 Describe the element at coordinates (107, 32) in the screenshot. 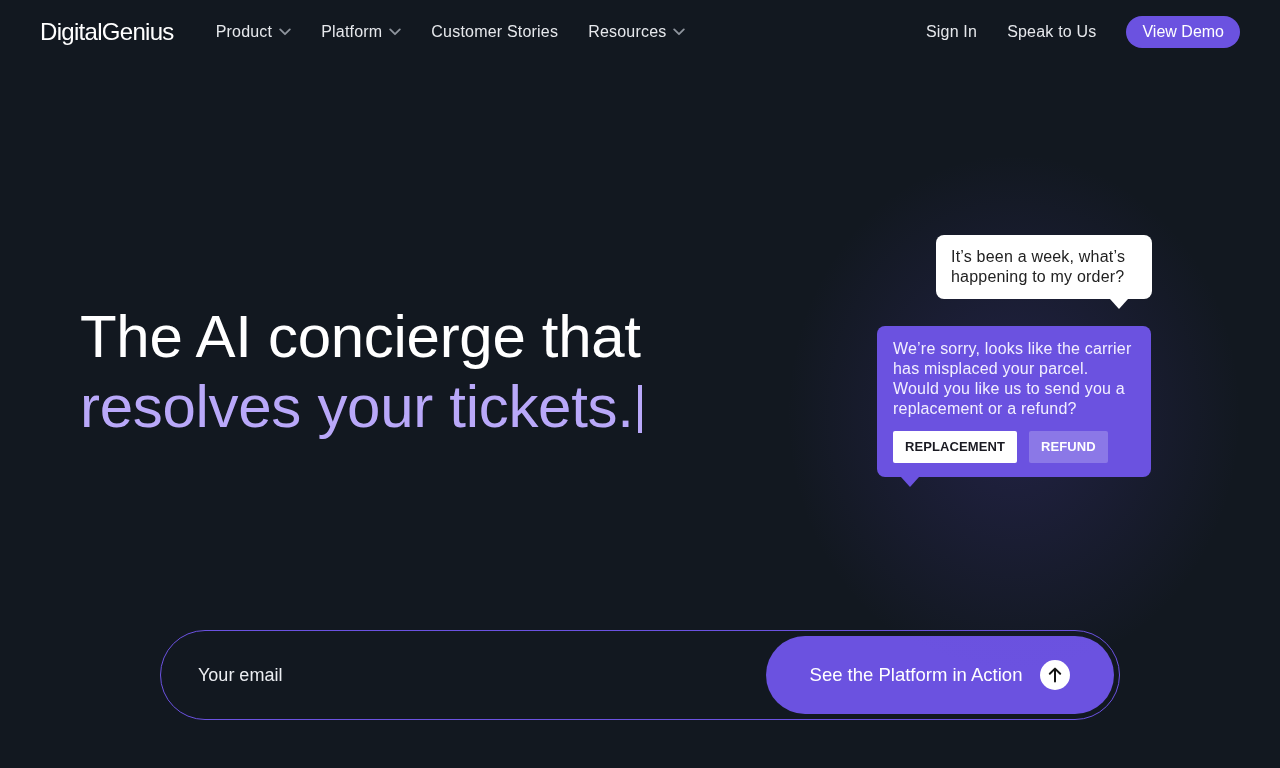

I see `logo: DigitalGenius` at that location.